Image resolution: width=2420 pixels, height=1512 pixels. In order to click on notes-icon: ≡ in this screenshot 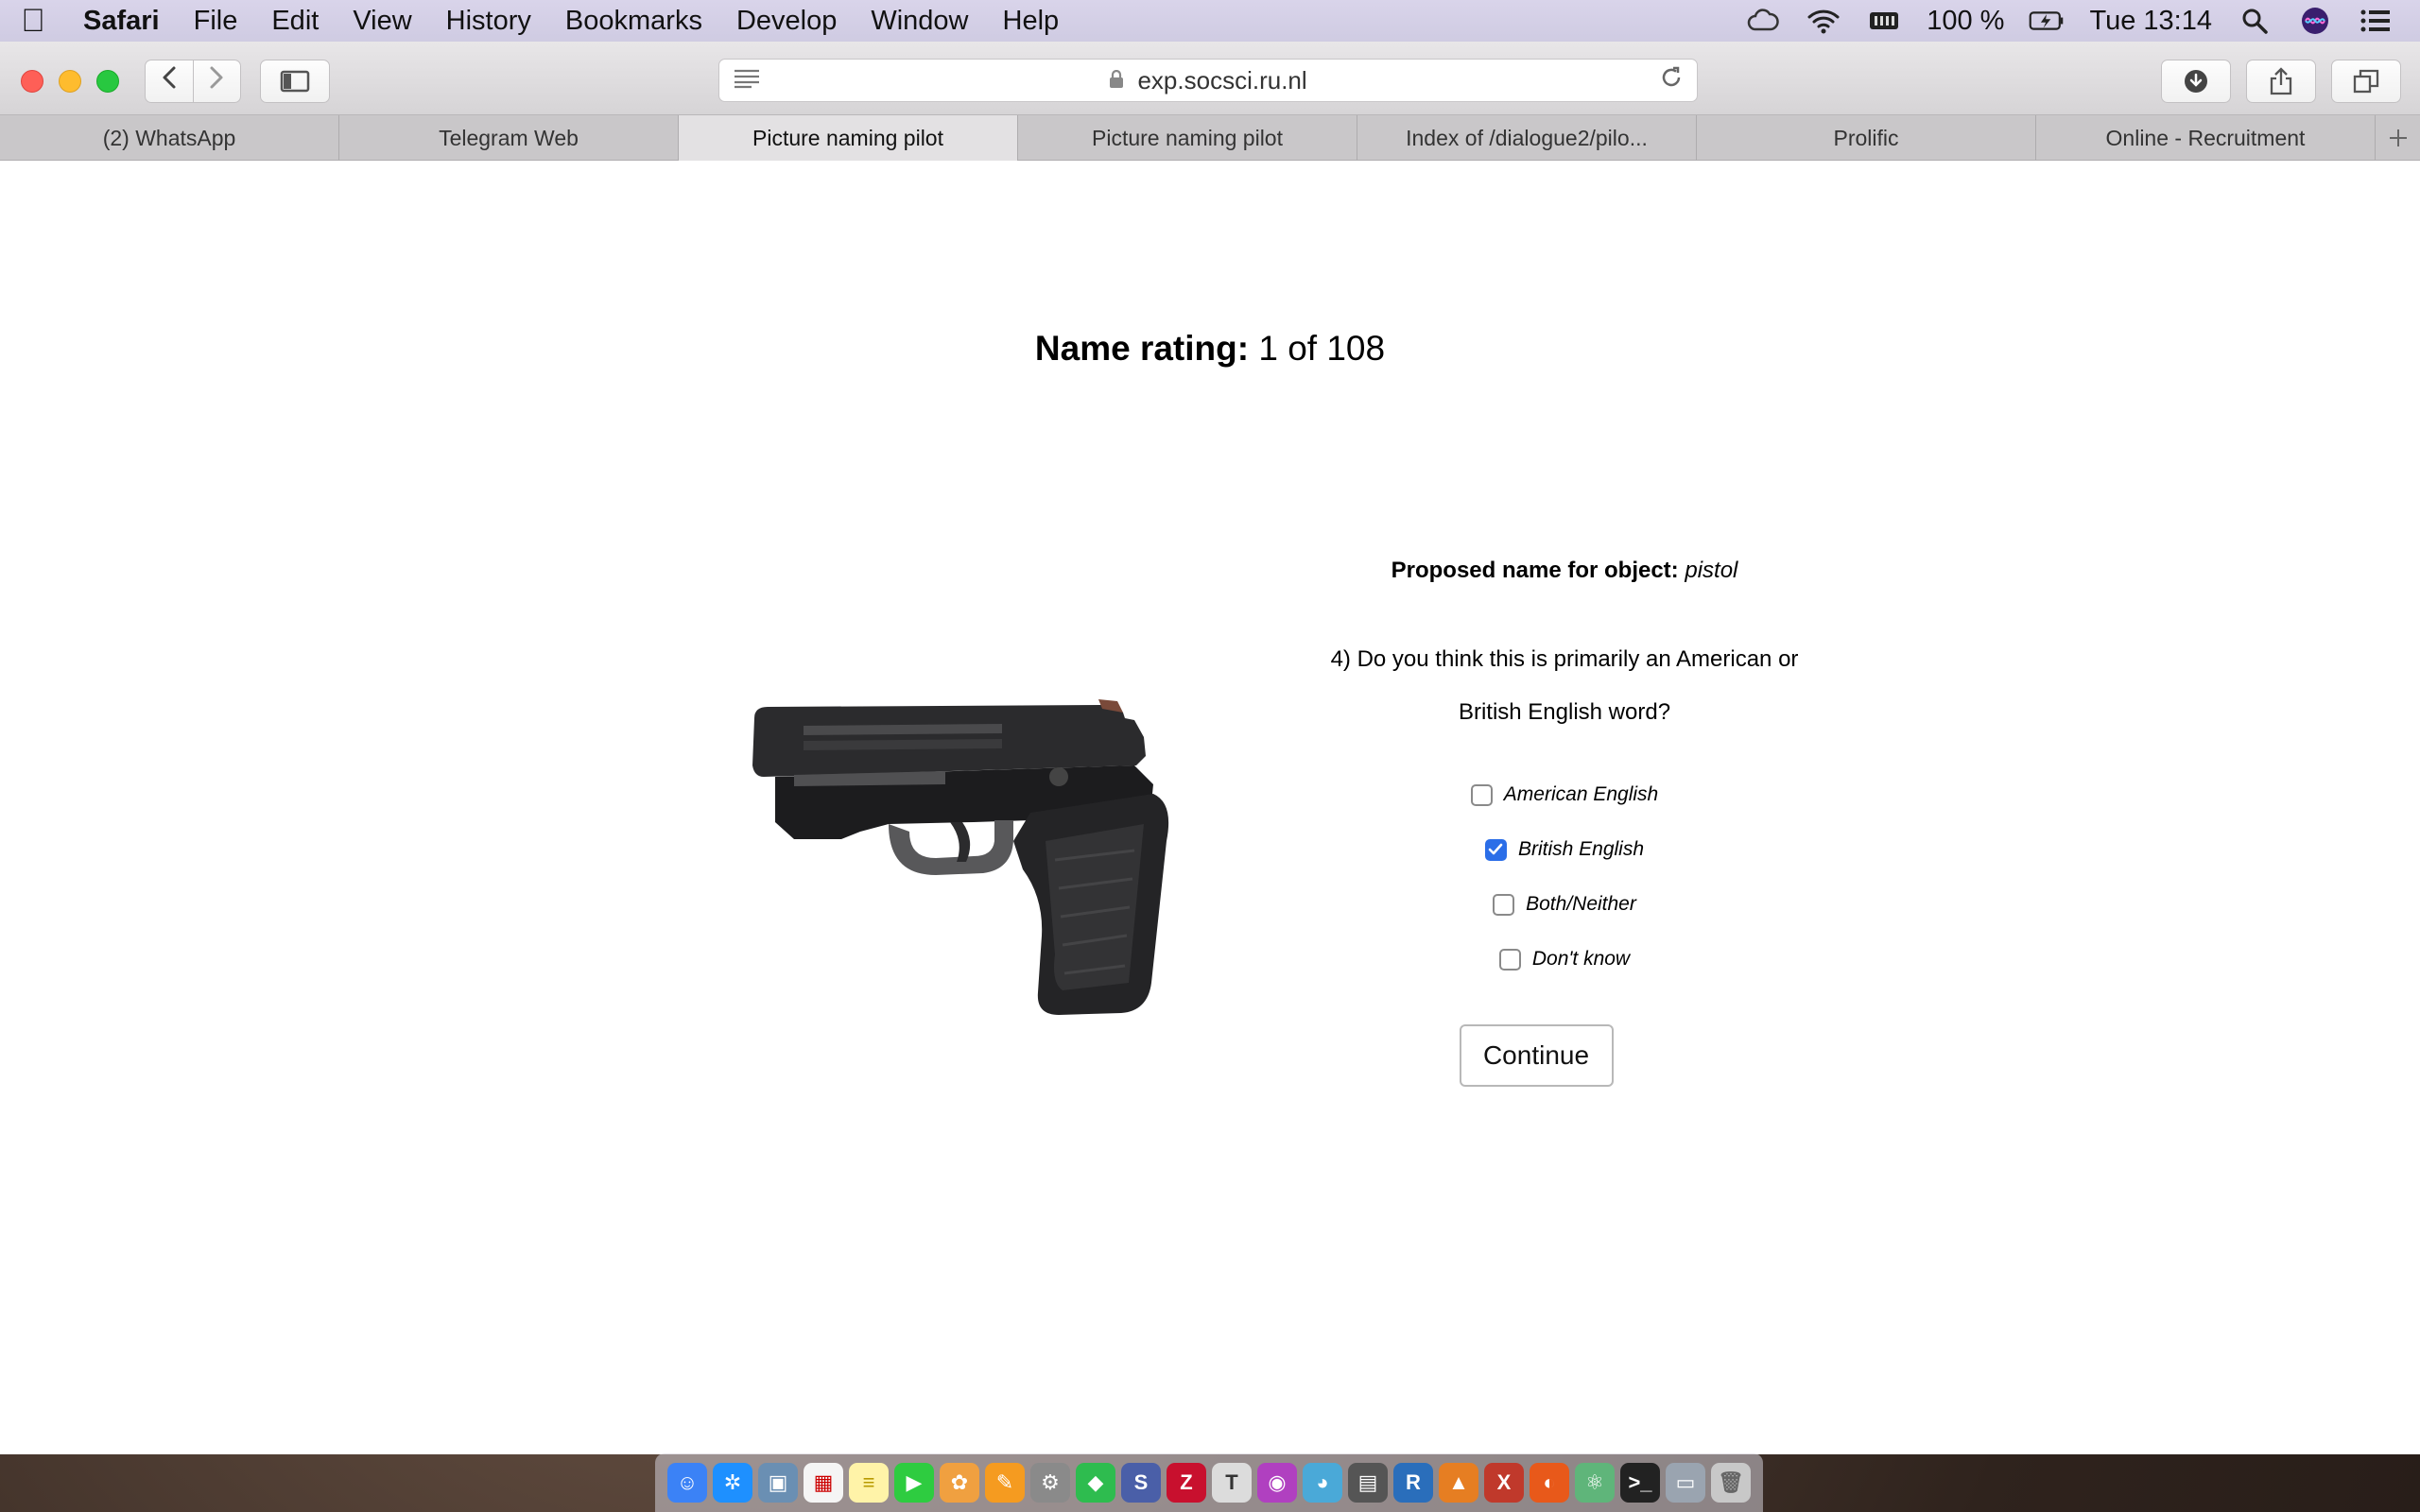, I will do `click(869, 1483)`.